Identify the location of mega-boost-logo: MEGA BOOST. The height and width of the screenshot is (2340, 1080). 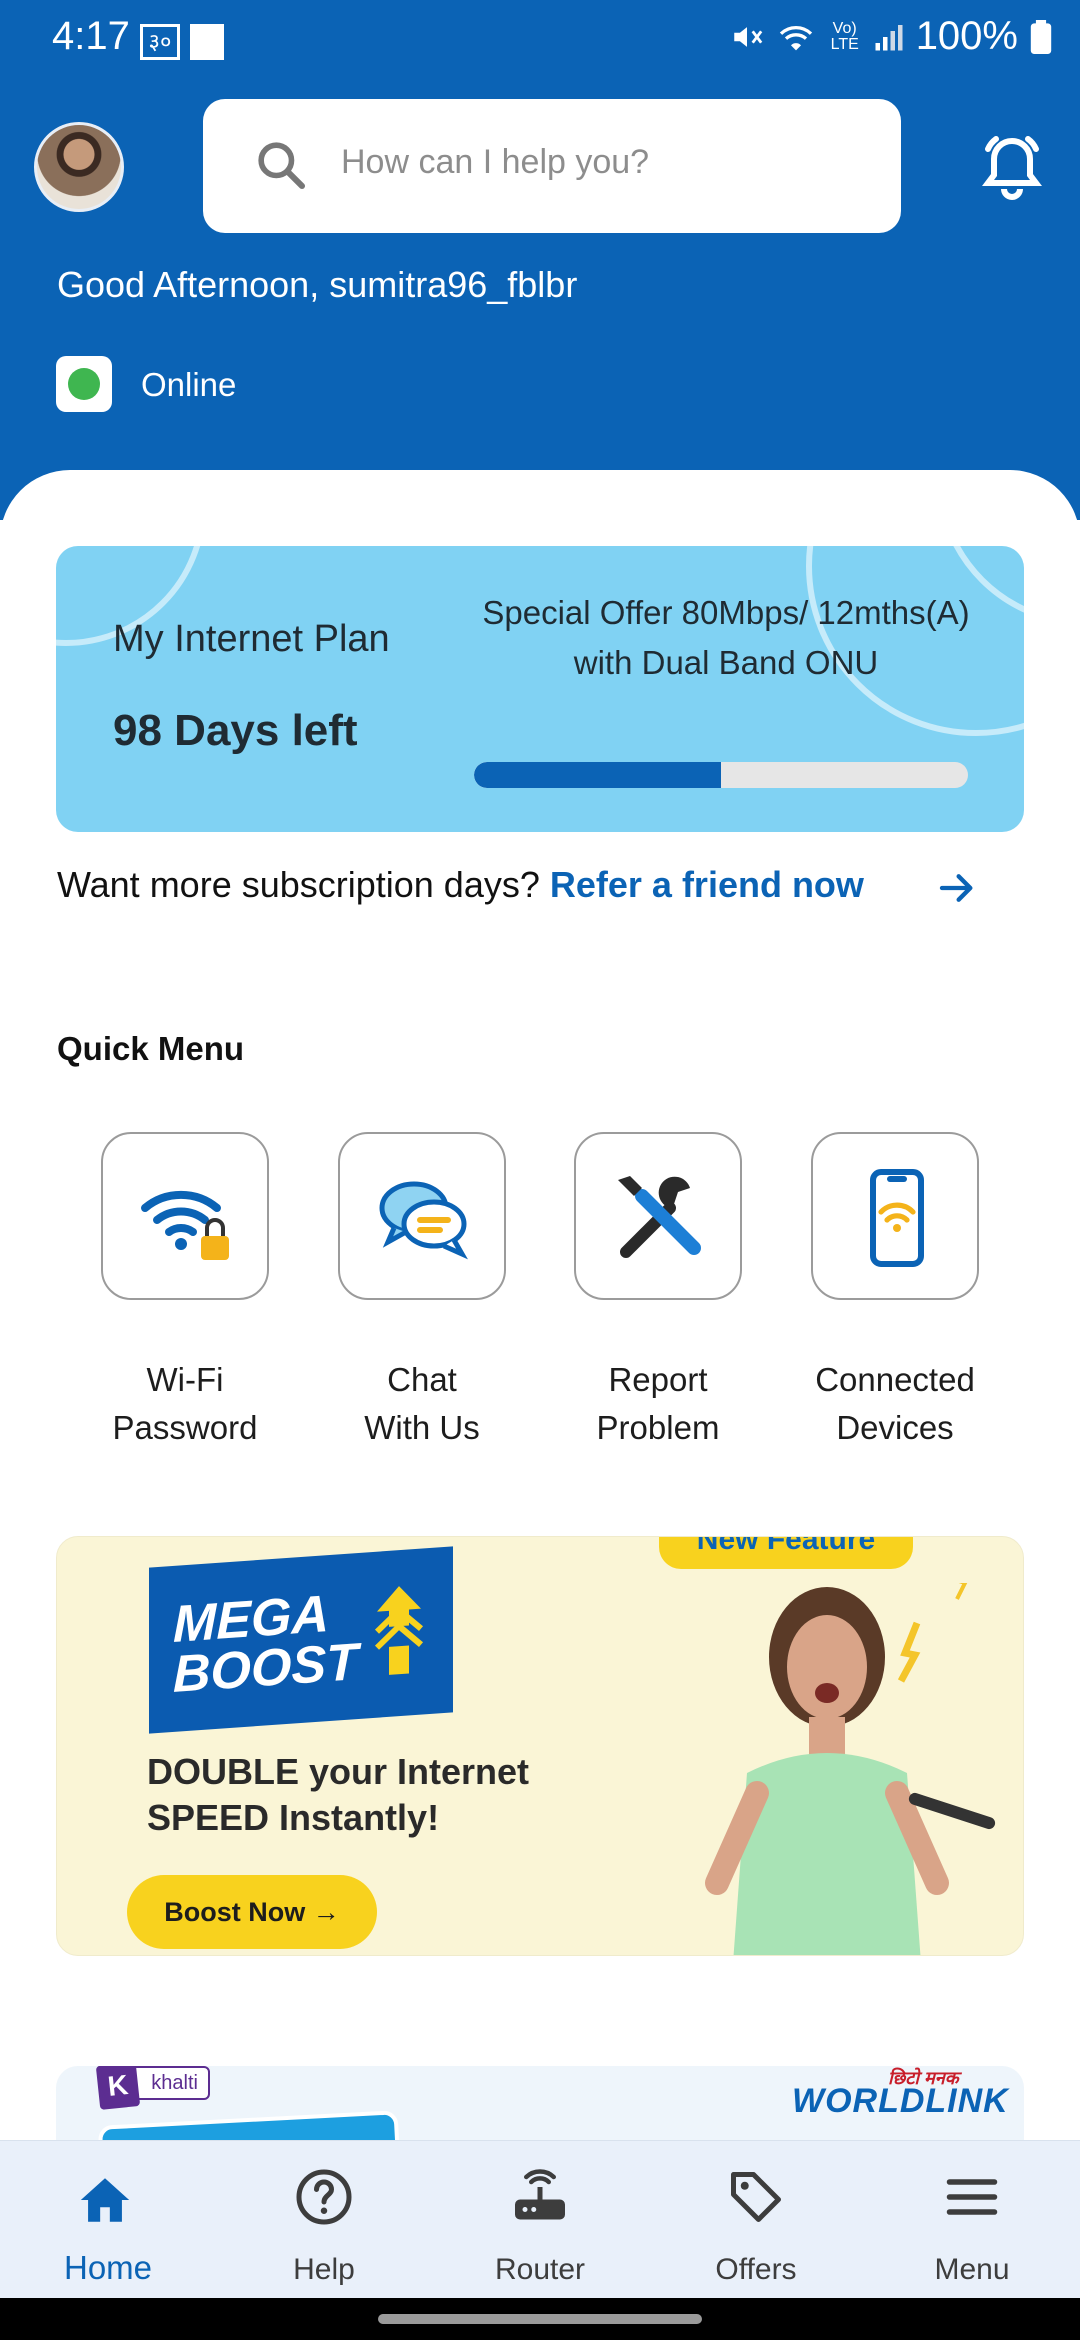
(301, 1640).